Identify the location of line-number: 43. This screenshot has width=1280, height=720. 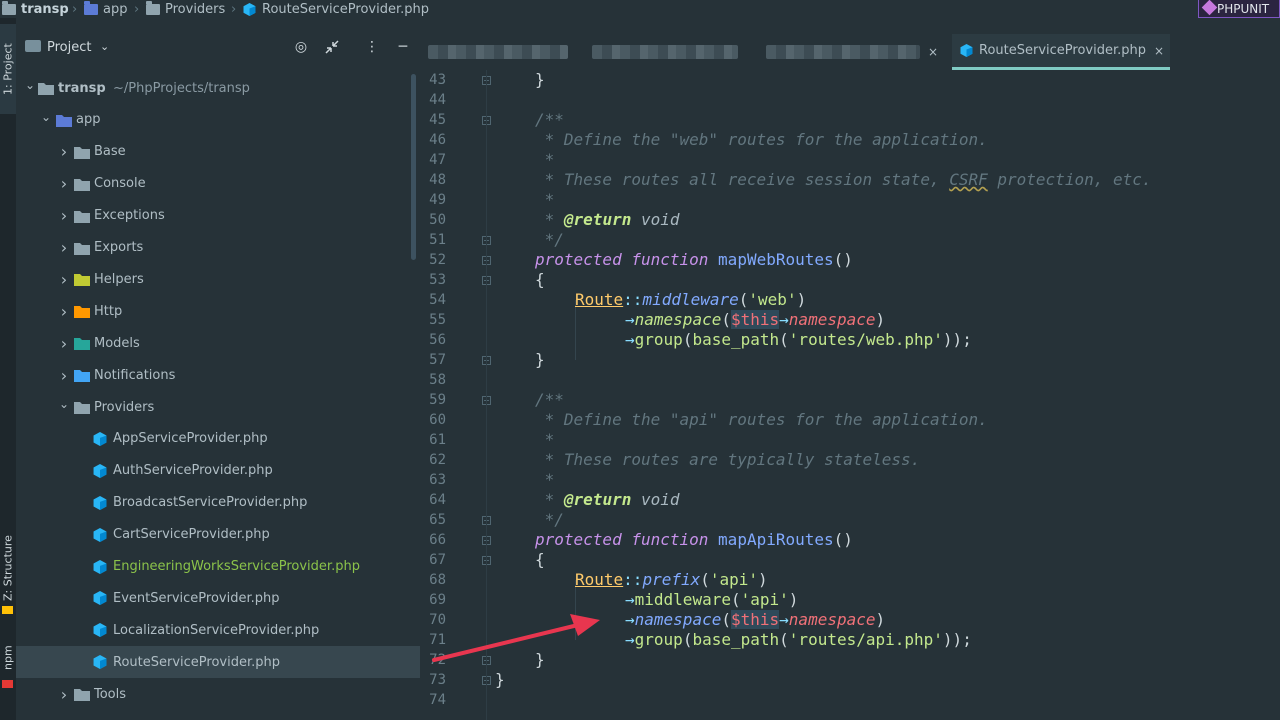
(437, 80).